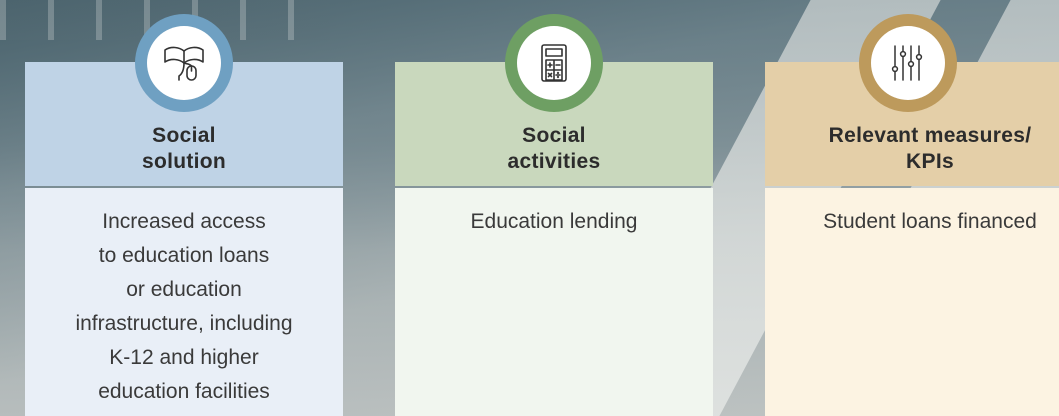  What do you see at coordinates (930, 135) in the screenshot?
I see `column-title-line: Relevant measures/` at bounding box center [930, 135].